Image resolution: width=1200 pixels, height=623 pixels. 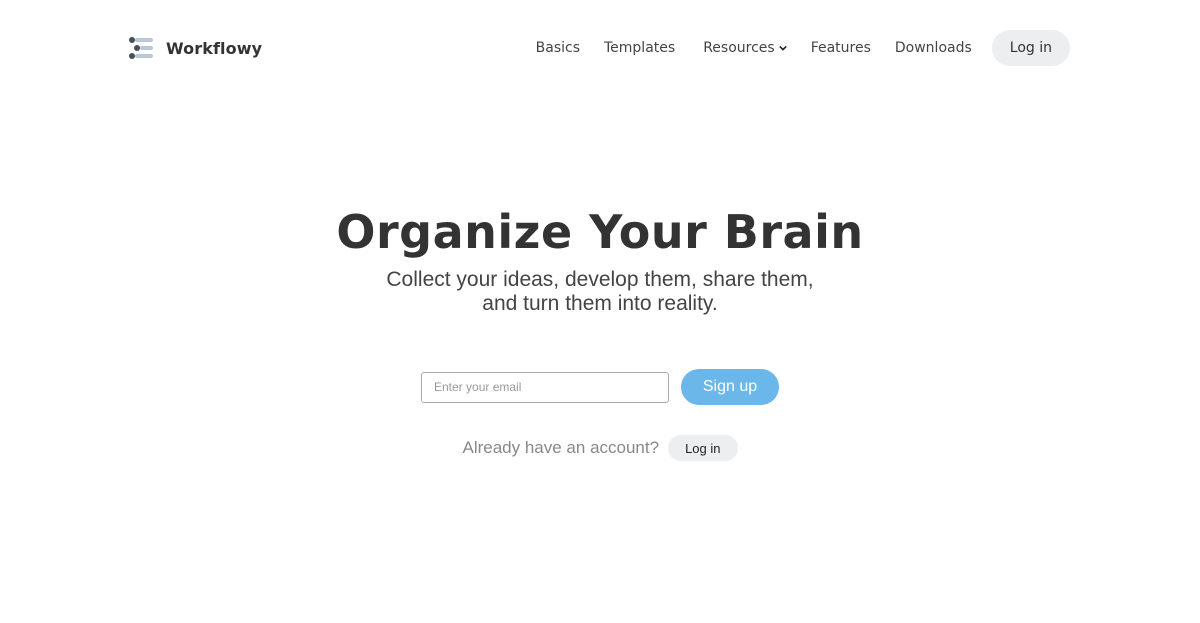 What do you see at coordinates (142, 48) in the screenshot?
I see `workflowy-logo-icon` at bounding box center [142, 48].